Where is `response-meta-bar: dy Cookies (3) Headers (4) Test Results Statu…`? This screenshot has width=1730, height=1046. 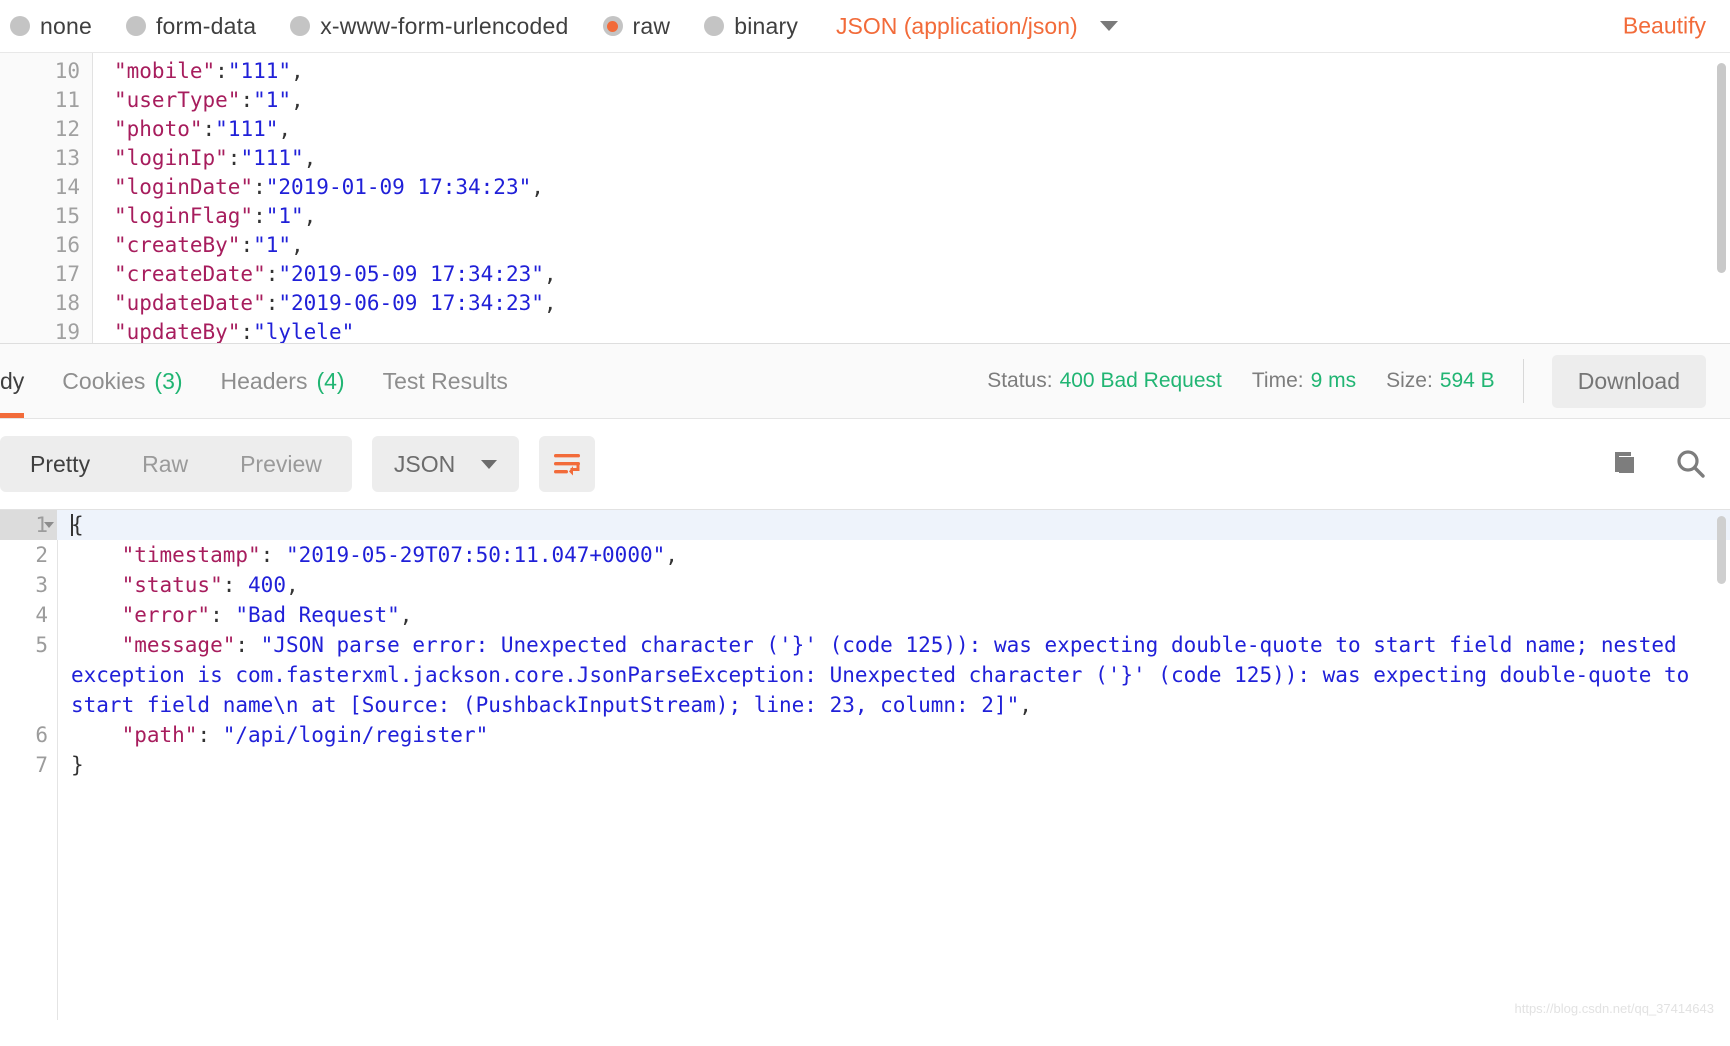 response-meta-bar: dy Cookies (3) Headers (4) Test Results Statu… is located at coordinates (865, 381).